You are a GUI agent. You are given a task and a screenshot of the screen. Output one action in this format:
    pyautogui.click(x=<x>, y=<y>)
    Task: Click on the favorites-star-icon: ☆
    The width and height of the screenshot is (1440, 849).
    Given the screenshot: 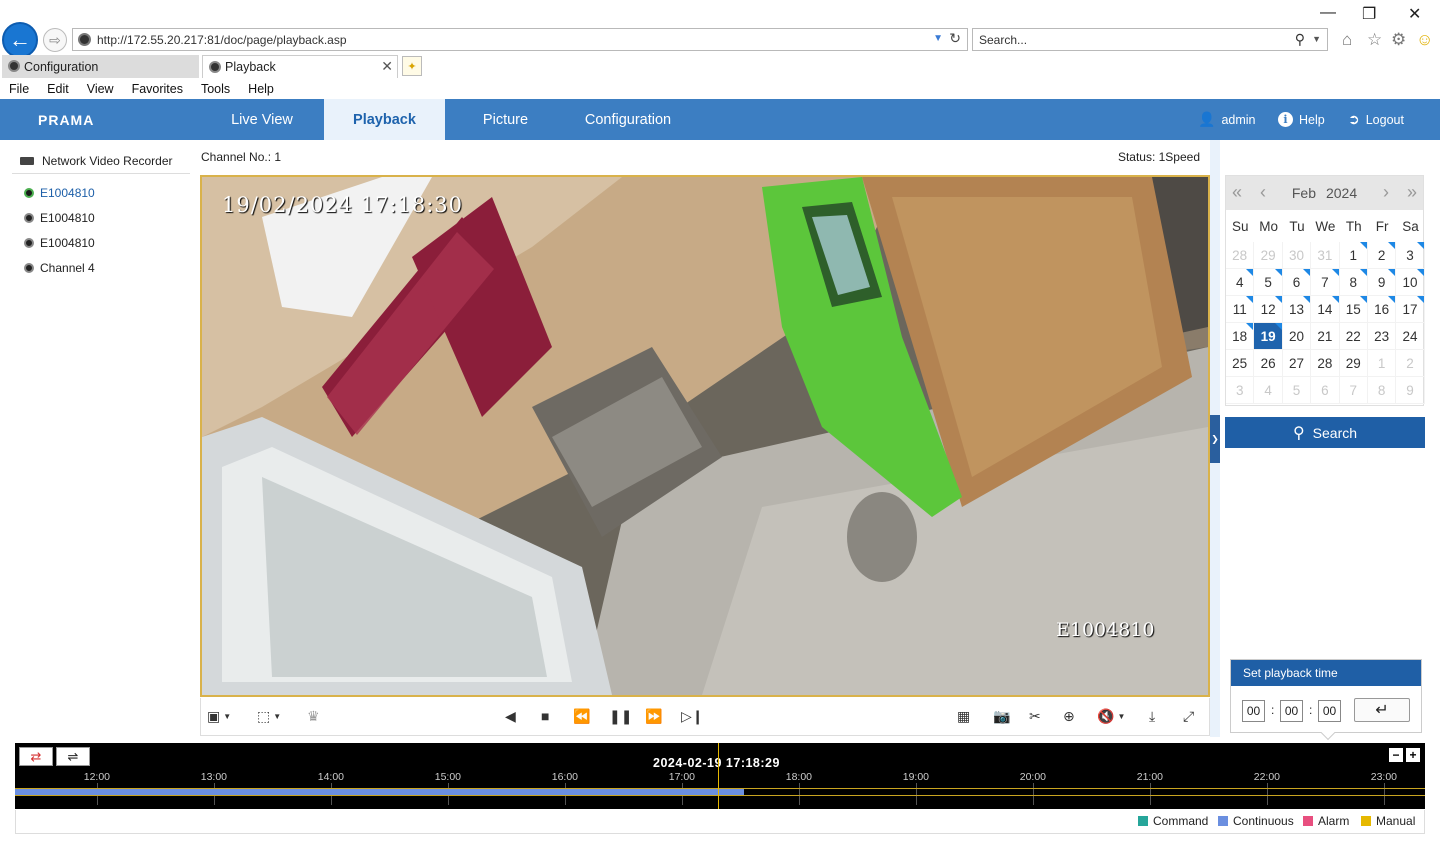 What is the action you would take?
    pyautogui.click(x=1374, y=40)
    